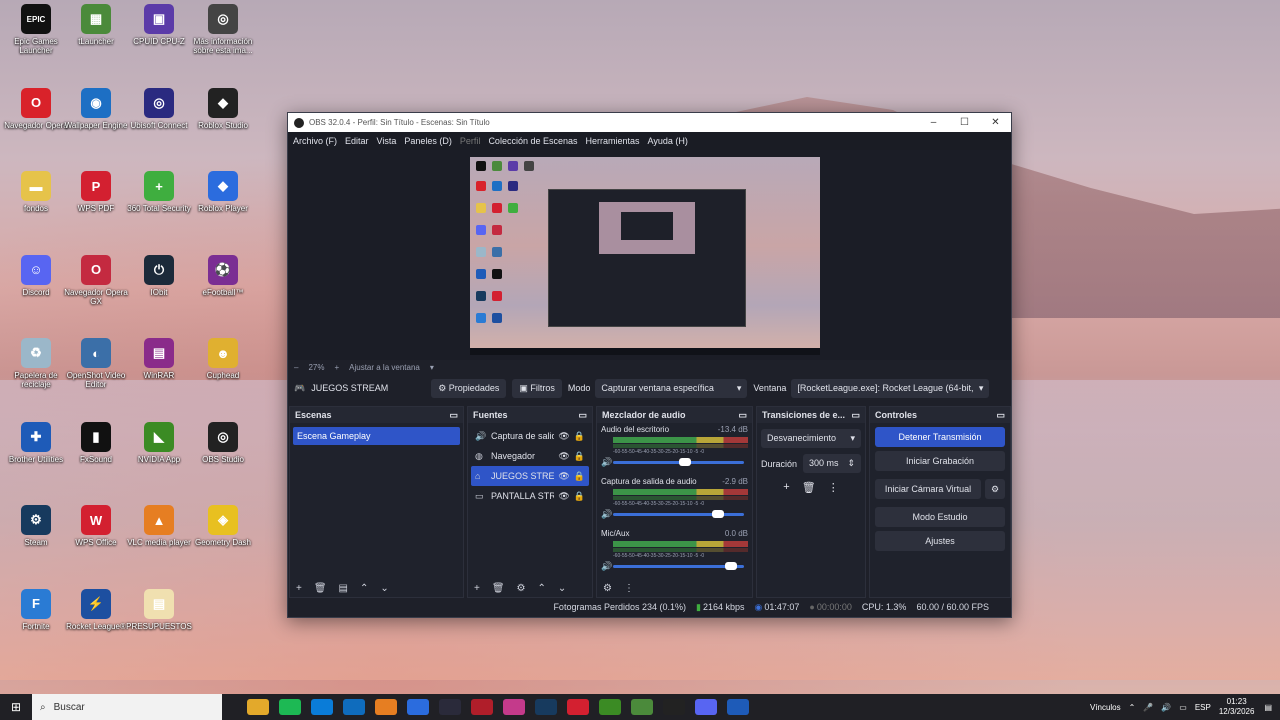 This screenshot has width=1280, height=720. What do you see at coordinates (532, 141) in the screenshot?
I see `menu-coleccion-escenas: Colección de Escenas` at bounding box center [532, 141].